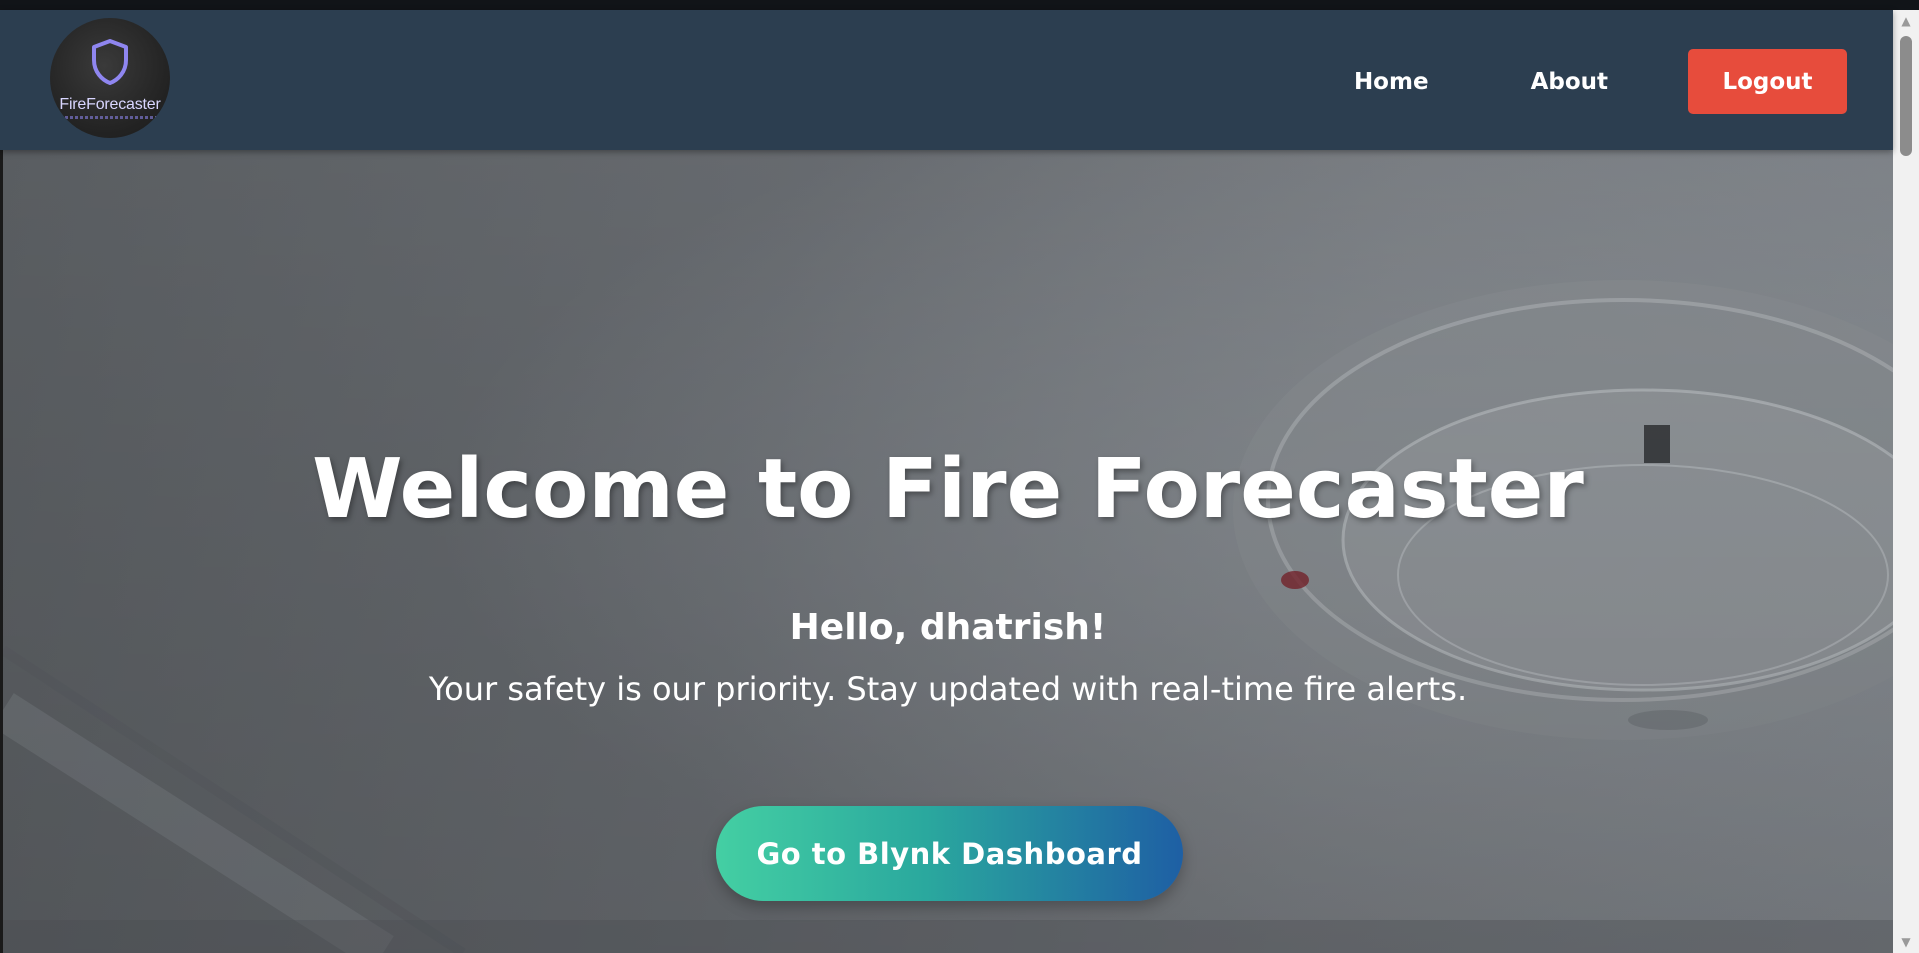 This screenshot has height=953, width=1919. What do you see at coordinates (959, 5) in the screenshot?
I see `browser-top-strip` at bounding box center [959, 5].